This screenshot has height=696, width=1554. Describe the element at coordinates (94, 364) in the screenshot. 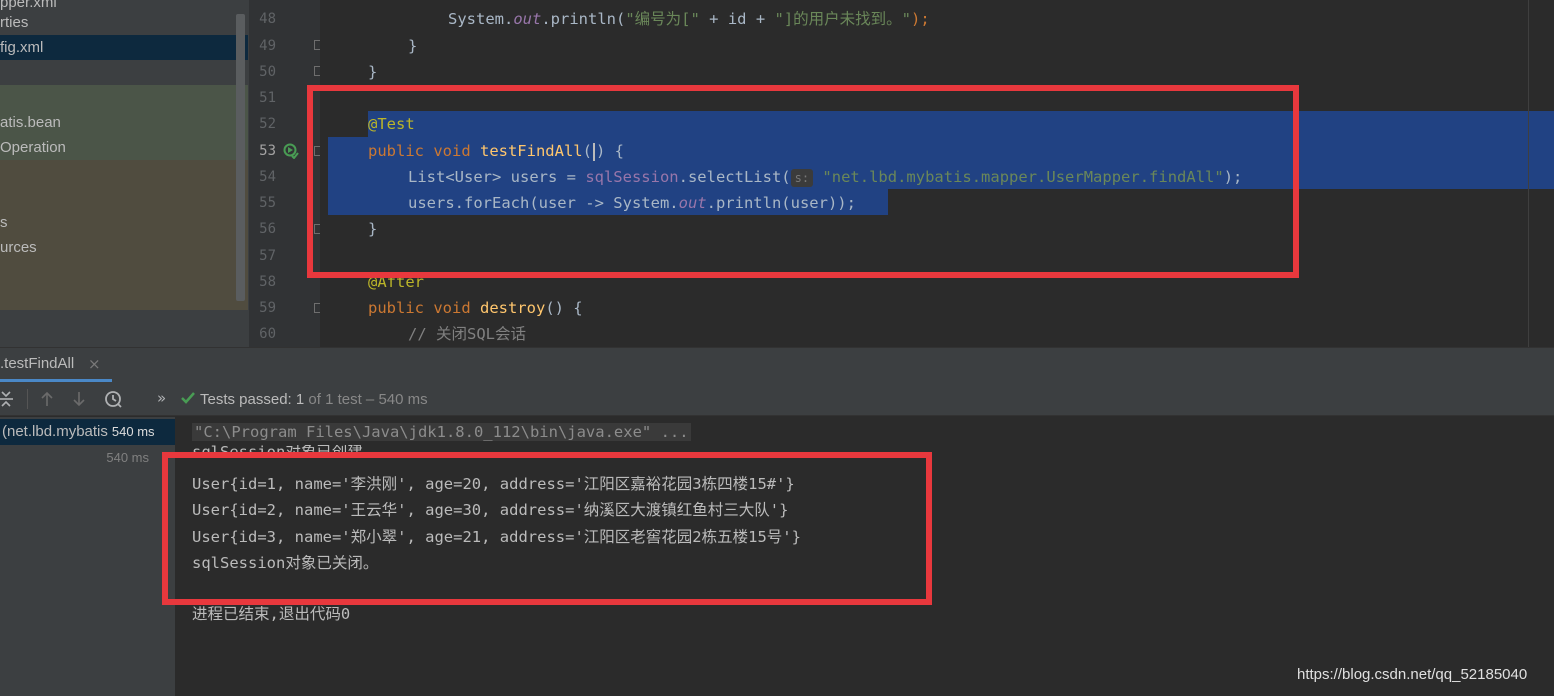

I see `close-icon: ×` at that location.